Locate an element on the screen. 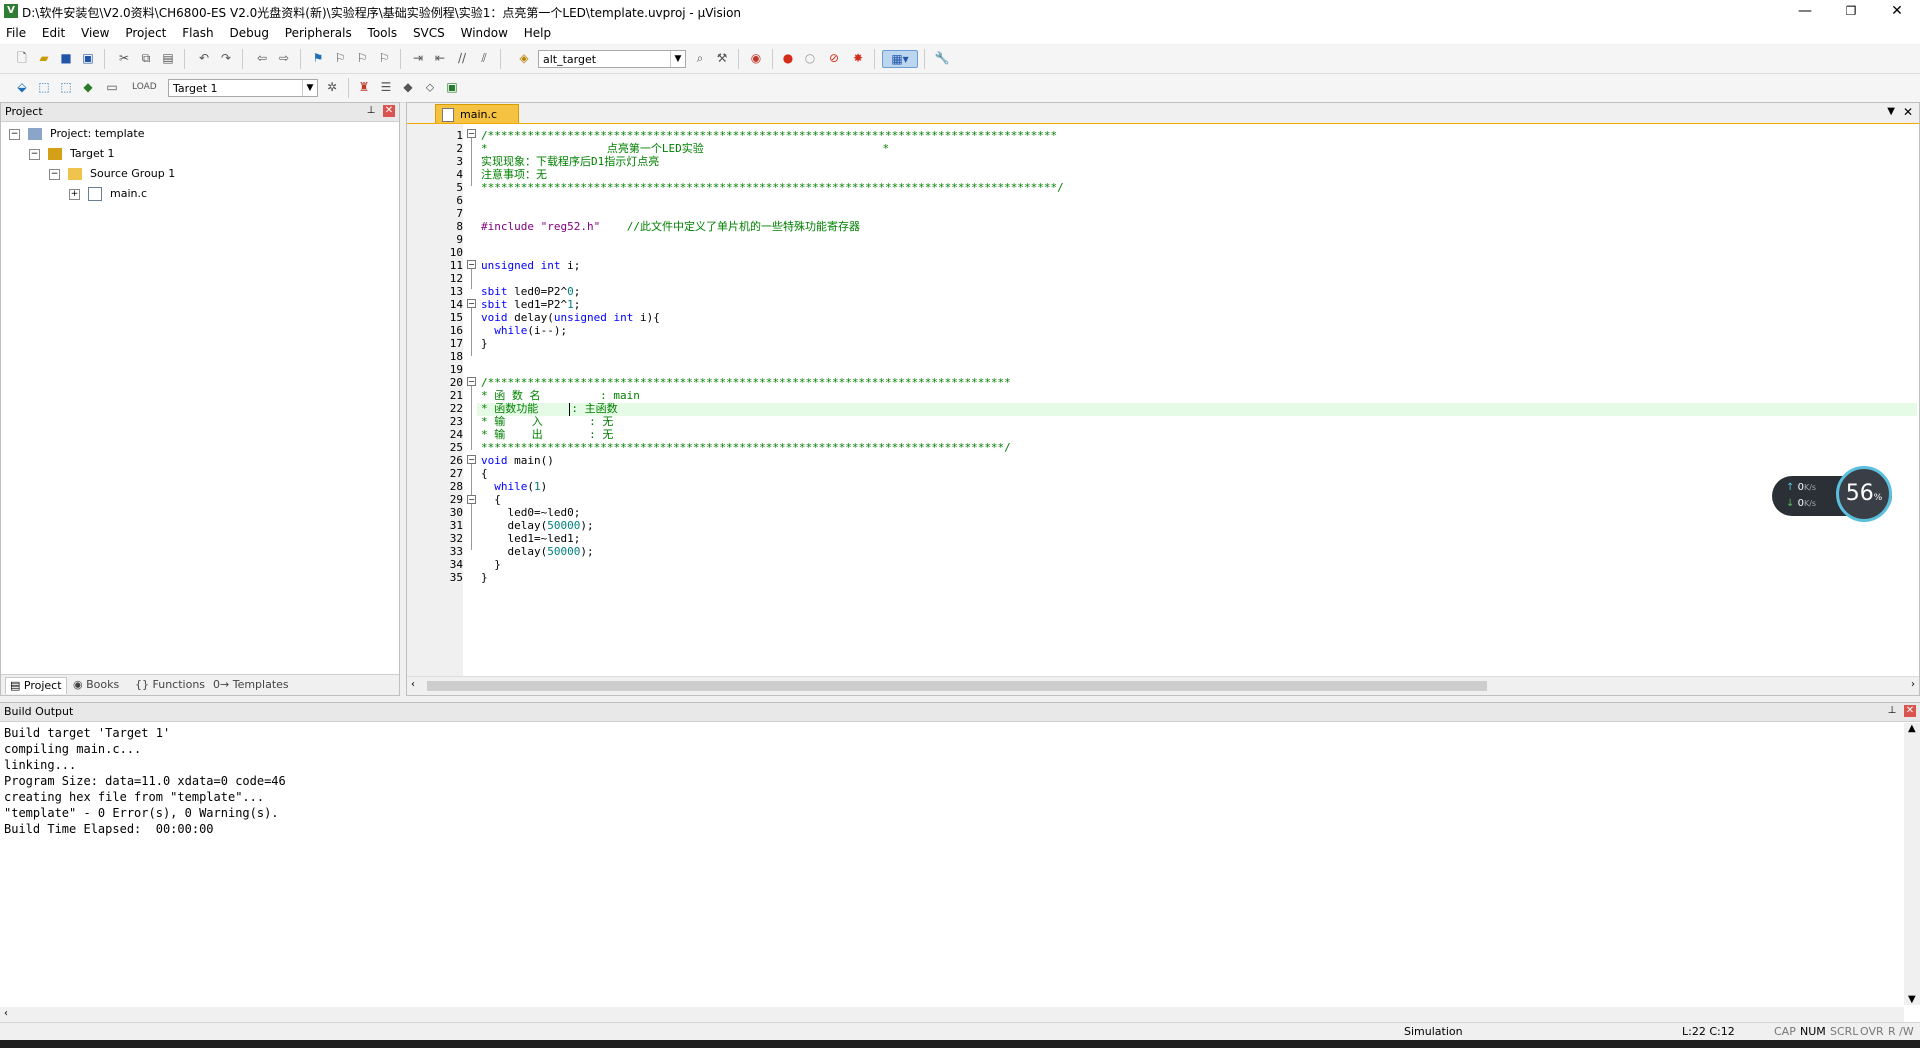 This screenshot has width=1920, height=1048. manage-components-icon: ◆ is located at coordinates (408, 87).